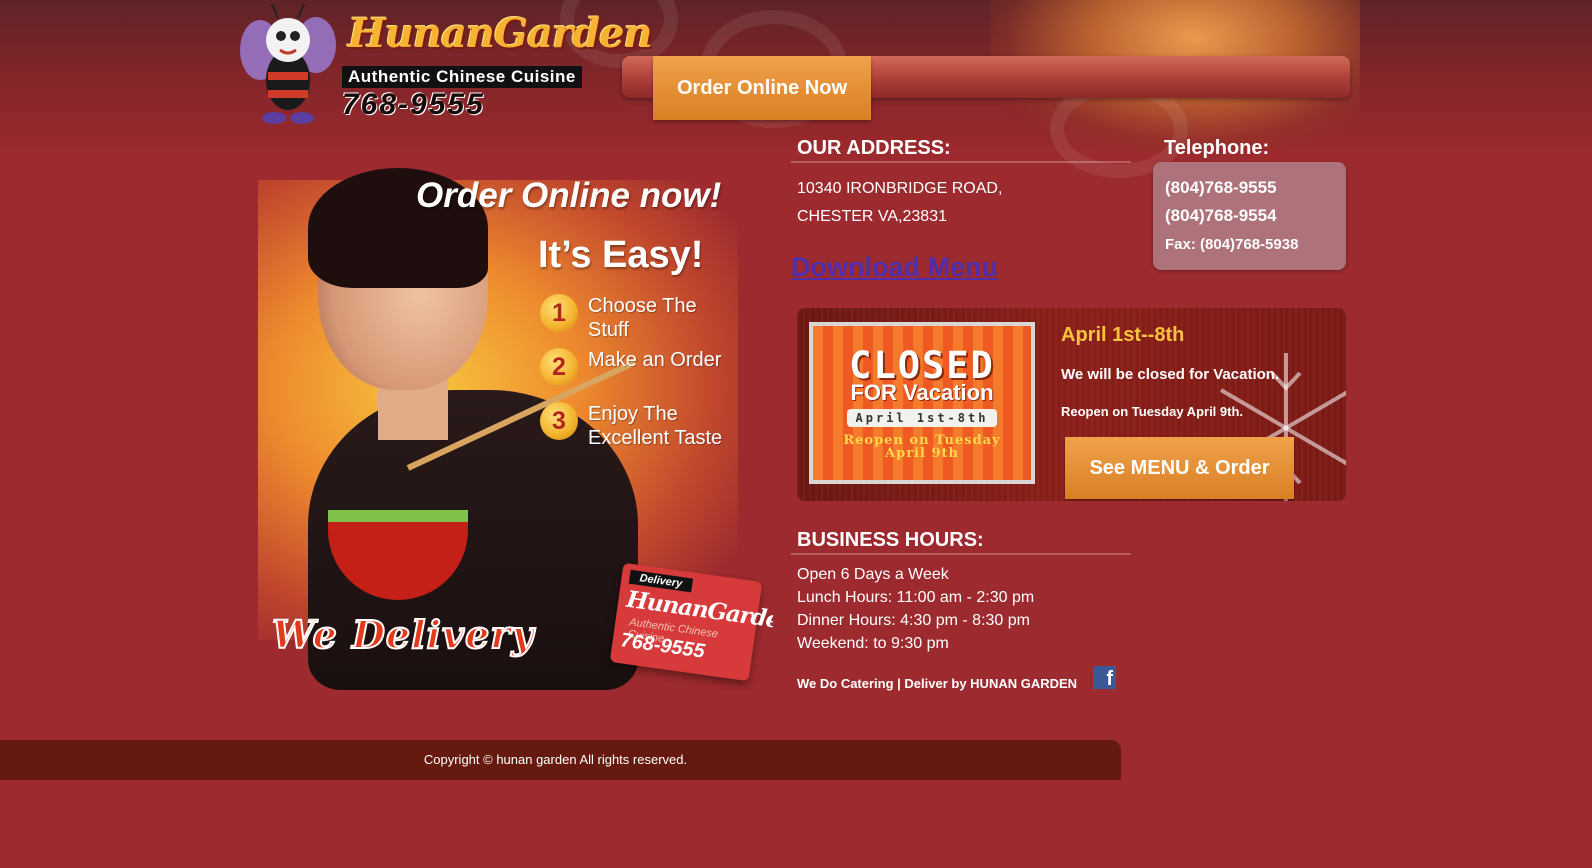 The width and height of the screenshot is (1592, 868). What do you see at coordinates (559, 313) in the screenshot?
I see `step-number: 1` at bounding box center [559, 313].